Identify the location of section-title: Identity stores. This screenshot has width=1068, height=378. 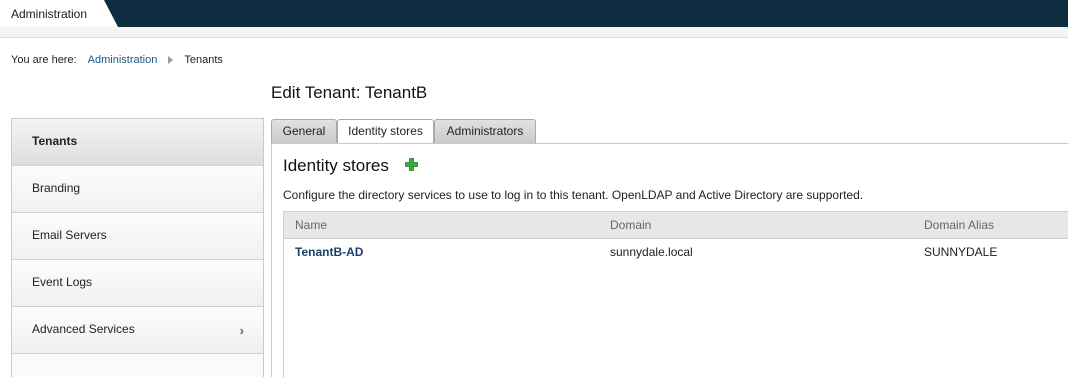
(336, 165).